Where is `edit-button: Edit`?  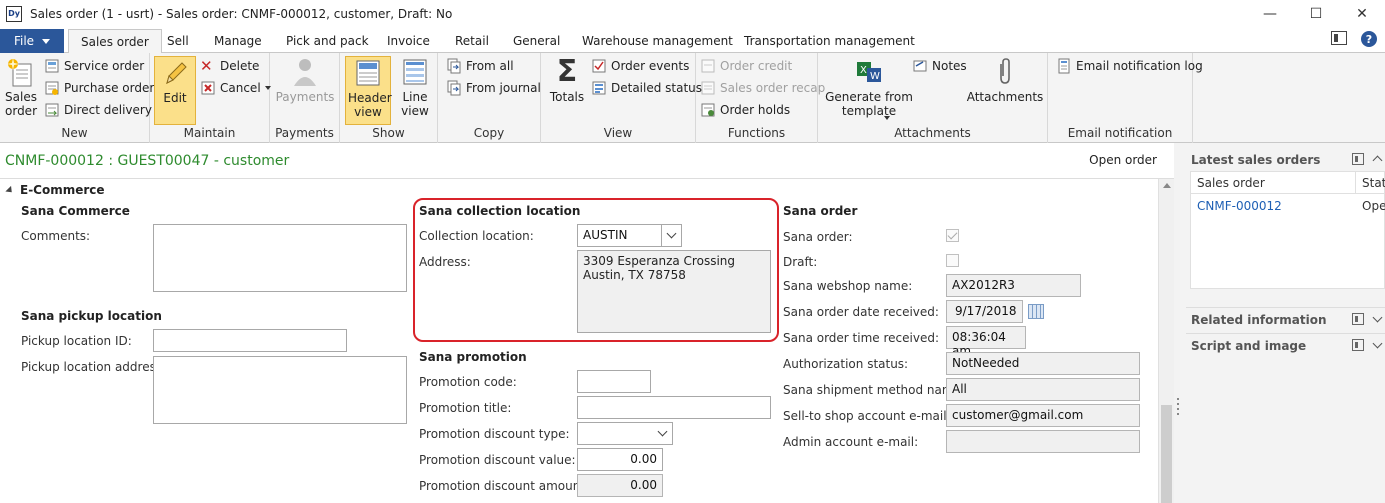 edit-button: Edit is located at coordinates (175, 90).